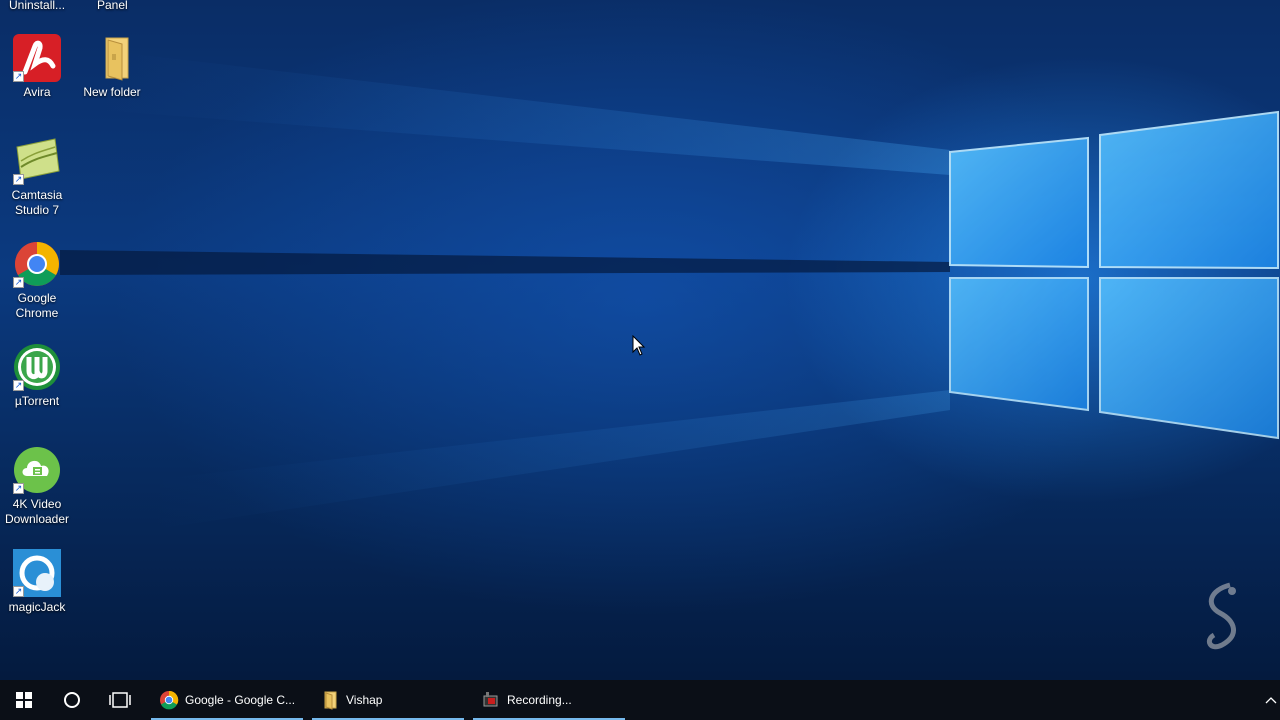 The width and height of the screenshot is (1280, 720). What do you see at coordinates (112, 6) in the screenshot?
I see `control-panel-shortcut-label: Panel` at bounding box center [112, 6].